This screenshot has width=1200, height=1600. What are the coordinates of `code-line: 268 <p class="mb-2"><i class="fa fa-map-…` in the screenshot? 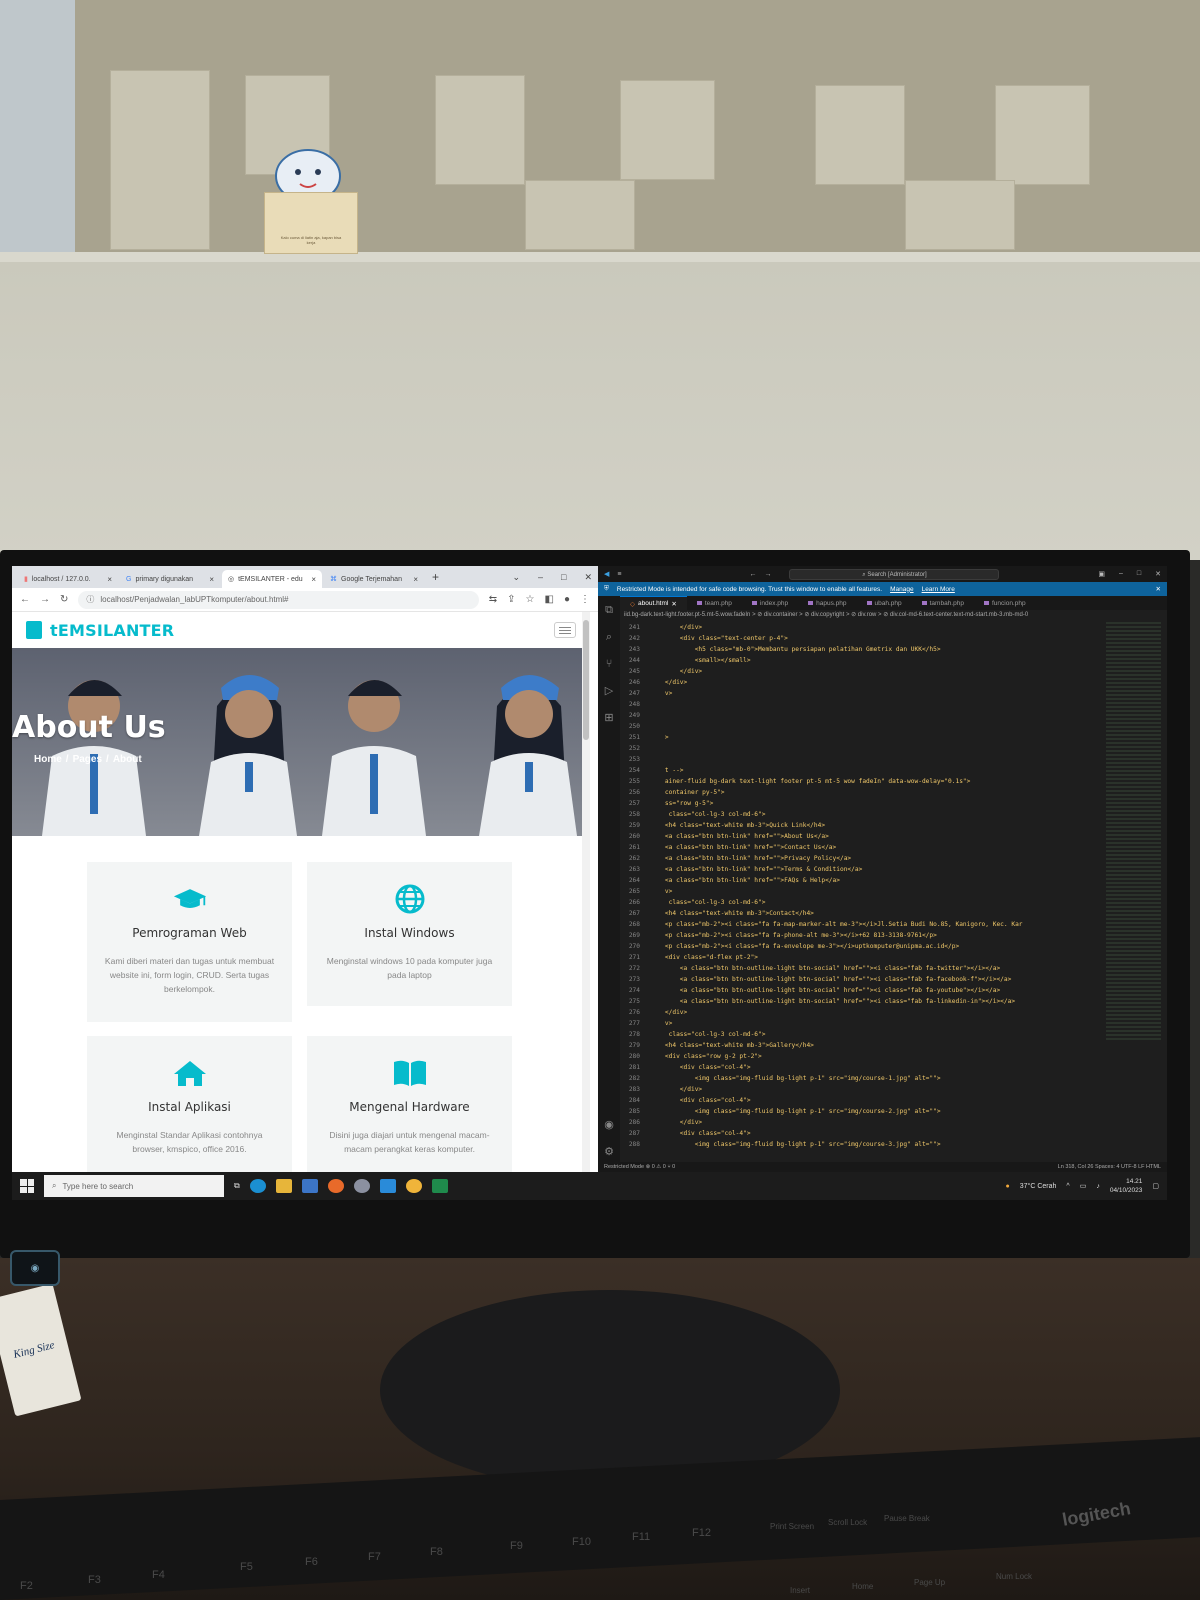 It's located at (860, 924).